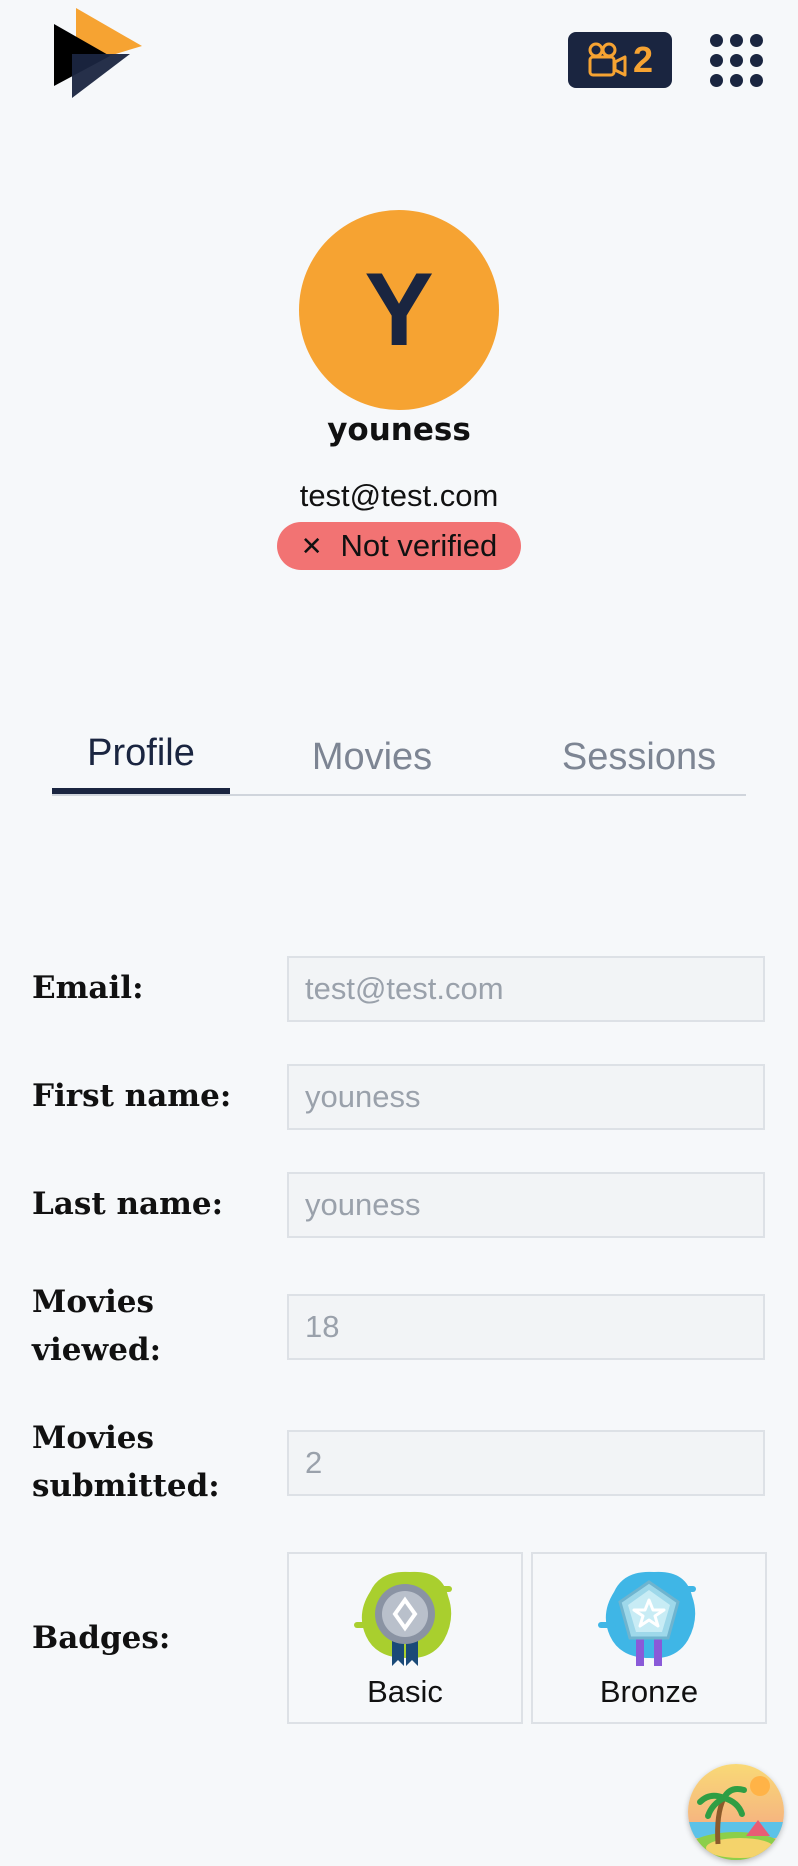  I want to click on basic-badge-icon, so click(403, 1618).